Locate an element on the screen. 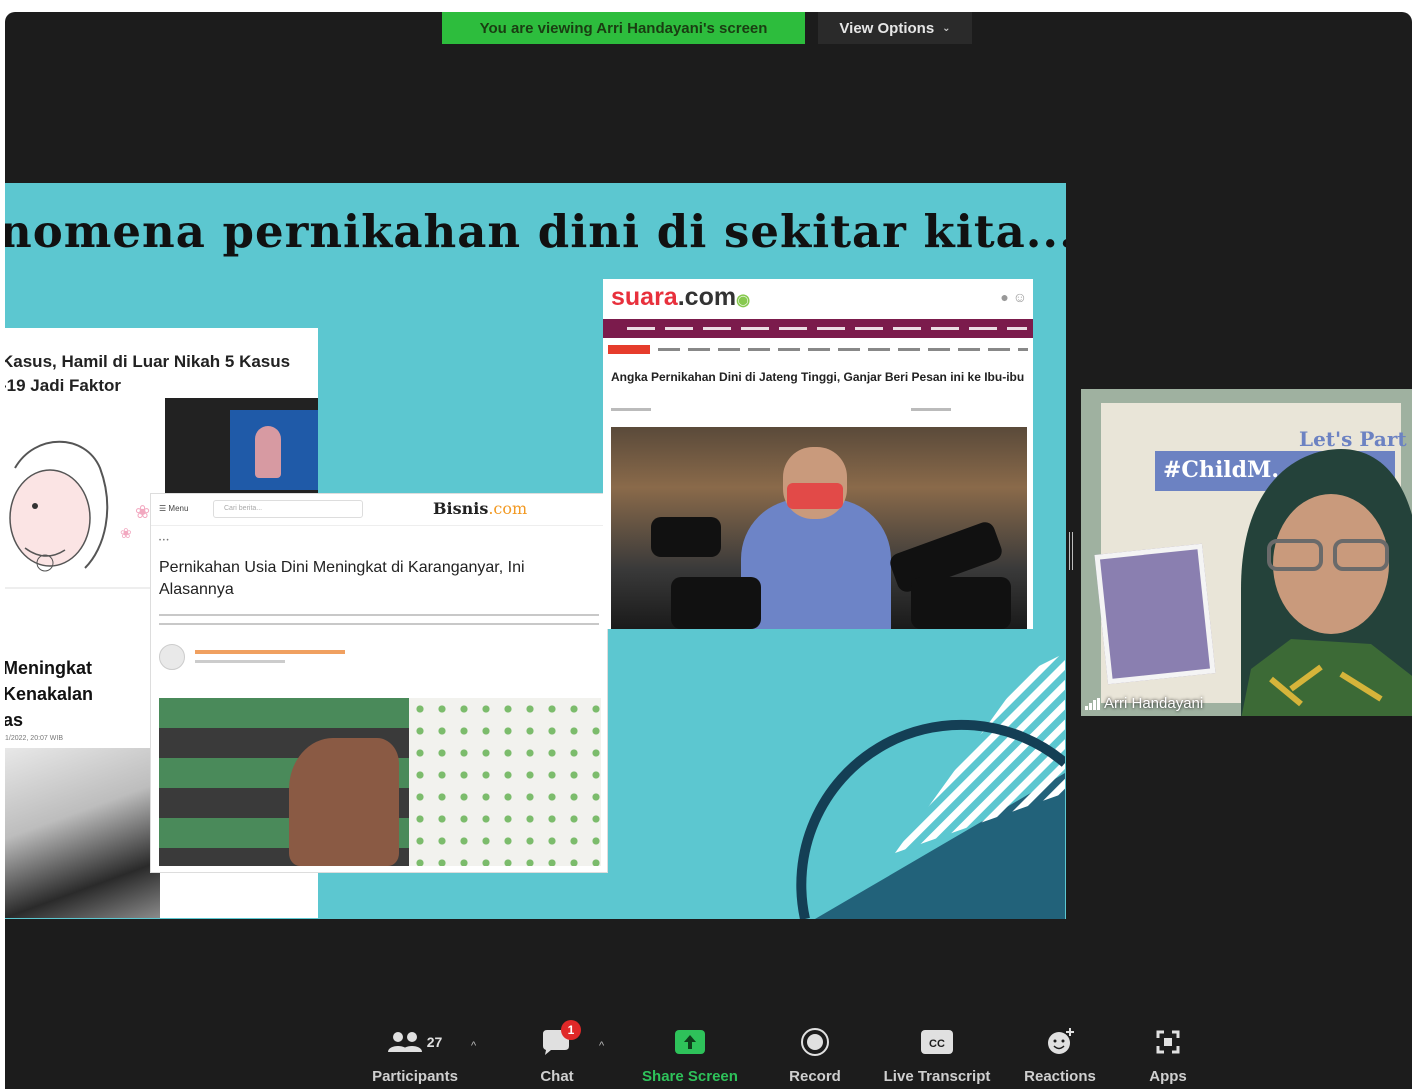  article-left-headline-2: Meningkat Kenakalan as is located at coordinates (49, 694).